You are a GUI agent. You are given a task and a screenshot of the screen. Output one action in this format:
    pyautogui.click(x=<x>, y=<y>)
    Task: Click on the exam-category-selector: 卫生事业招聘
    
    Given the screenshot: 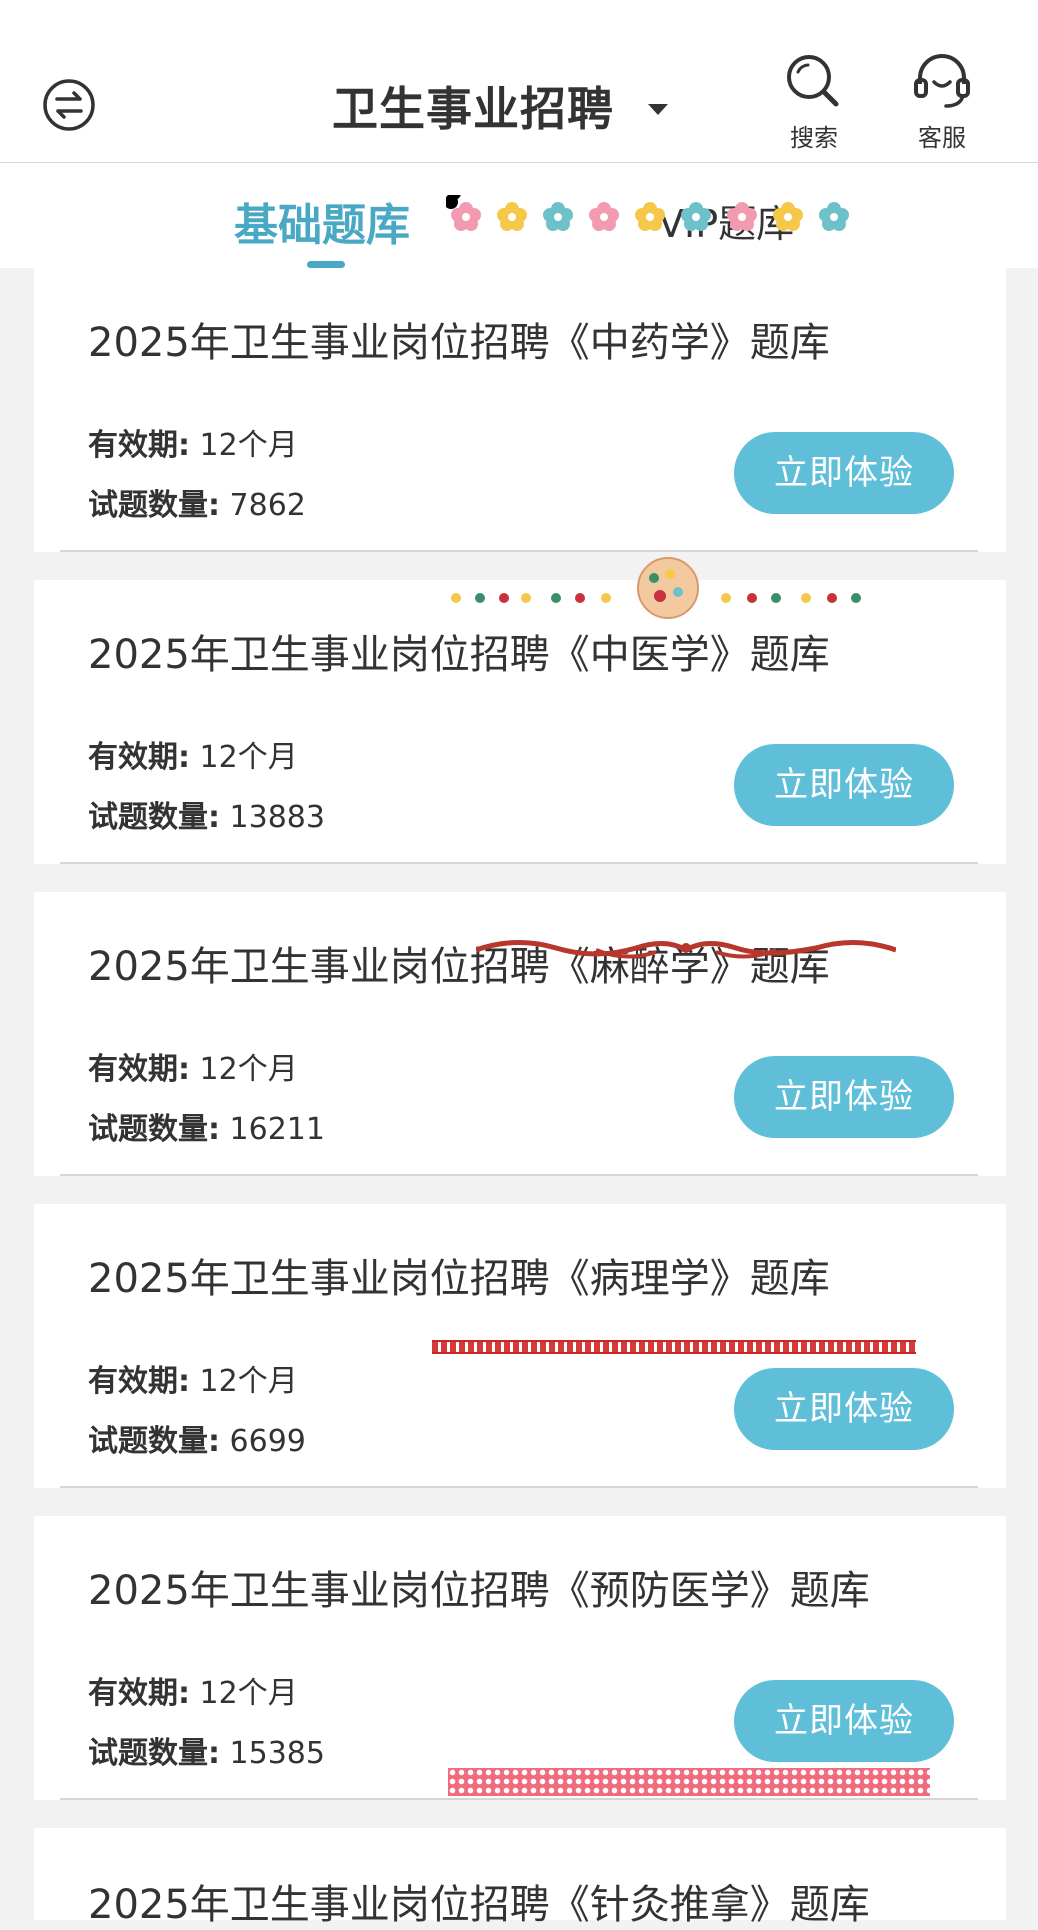 What is the action you would take?
    pyautogui.click(x=500, y=107)
    